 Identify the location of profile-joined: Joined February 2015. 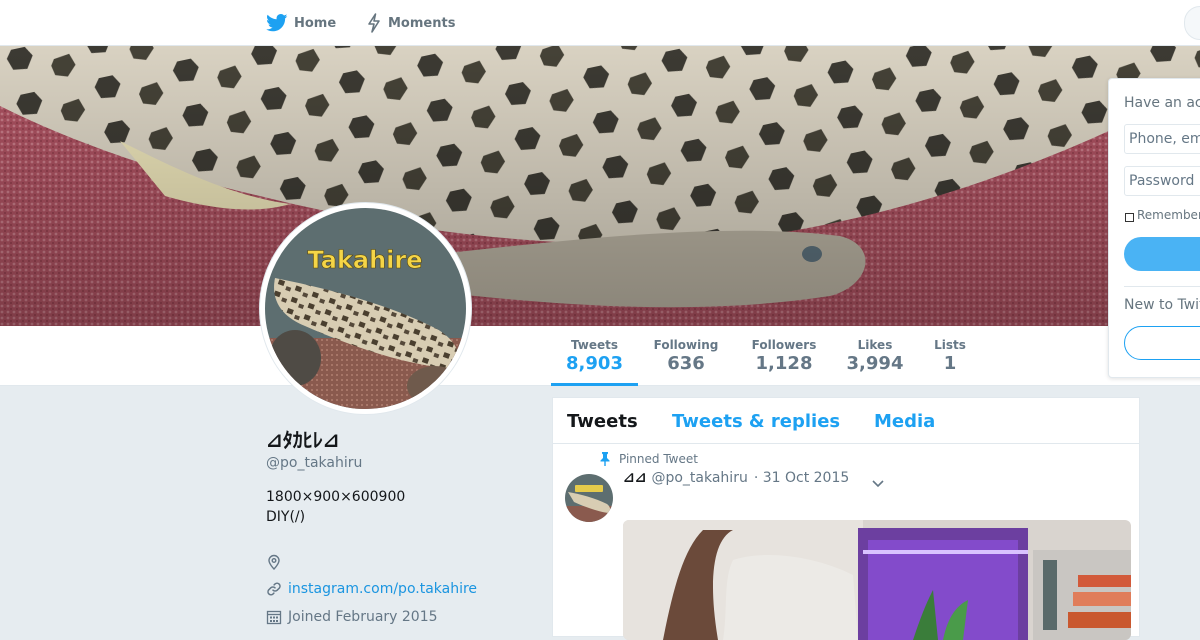
(352, 617).